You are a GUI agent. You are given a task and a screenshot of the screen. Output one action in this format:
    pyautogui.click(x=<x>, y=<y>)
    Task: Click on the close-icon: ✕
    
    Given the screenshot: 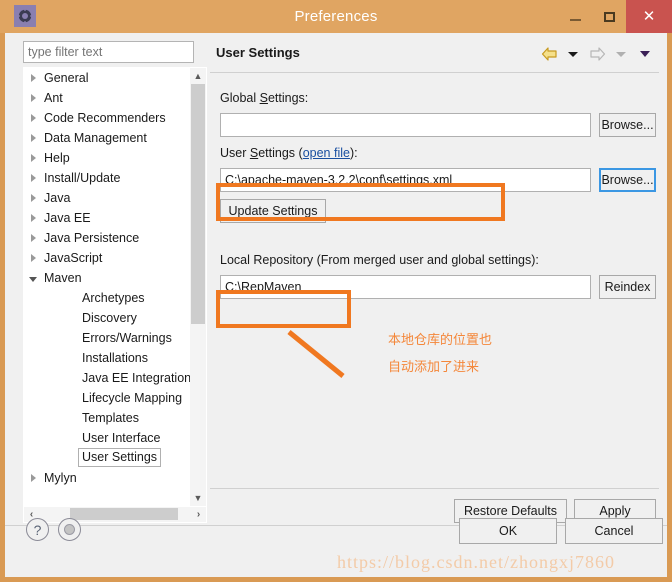 What is the action you would take?
    pyautogui.click(x=649, y=16)
    